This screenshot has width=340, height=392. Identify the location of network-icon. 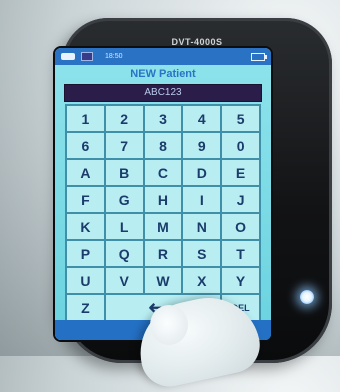
(68, 56).